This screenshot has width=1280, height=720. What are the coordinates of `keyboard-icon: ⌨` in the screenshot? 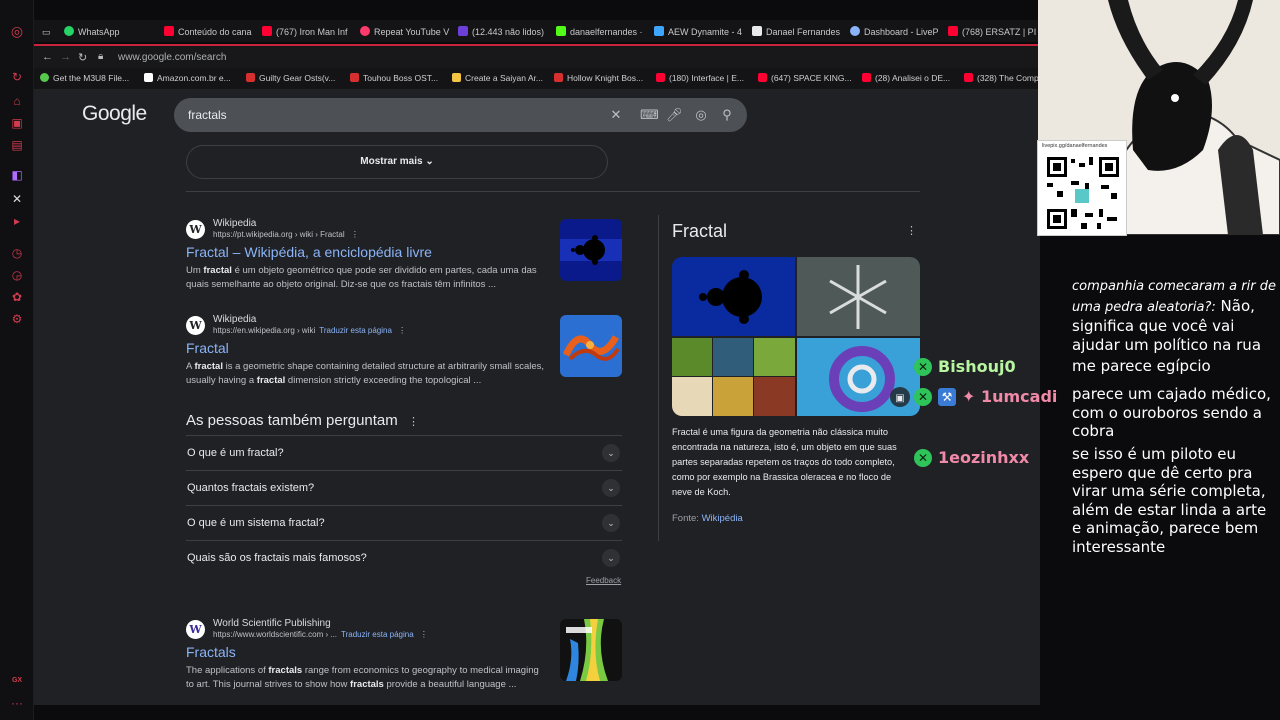 It's located at (649, 115).